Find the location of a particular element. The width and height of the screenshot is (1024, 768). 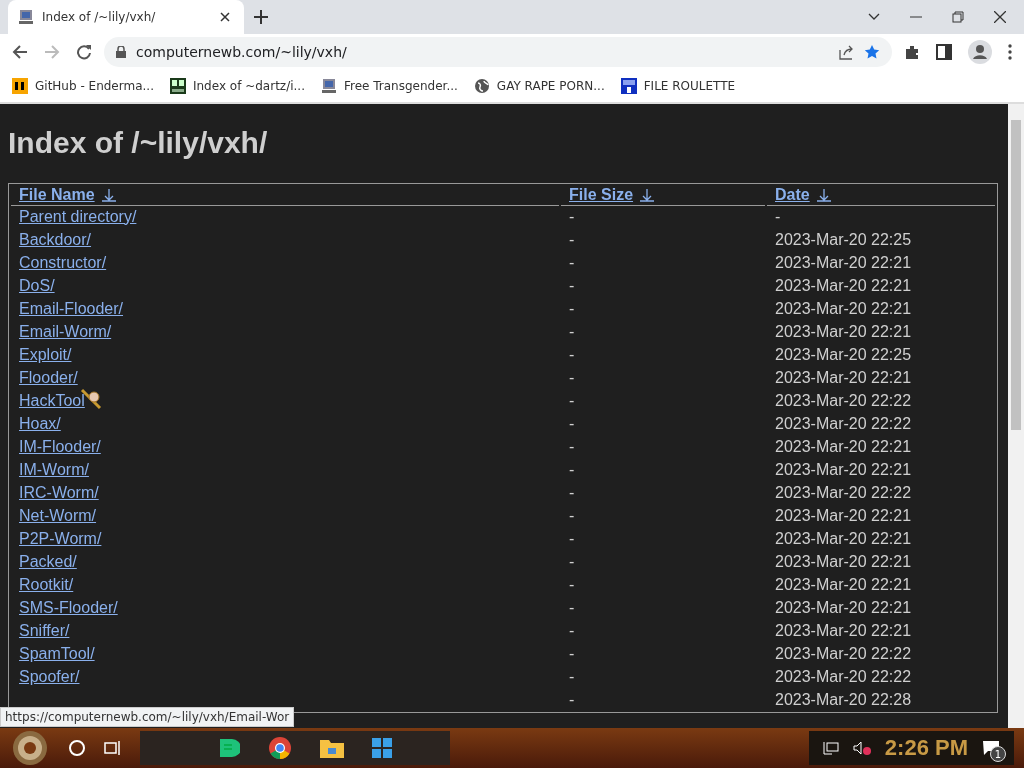

scrollbar is located at coordinates (1016, 416).